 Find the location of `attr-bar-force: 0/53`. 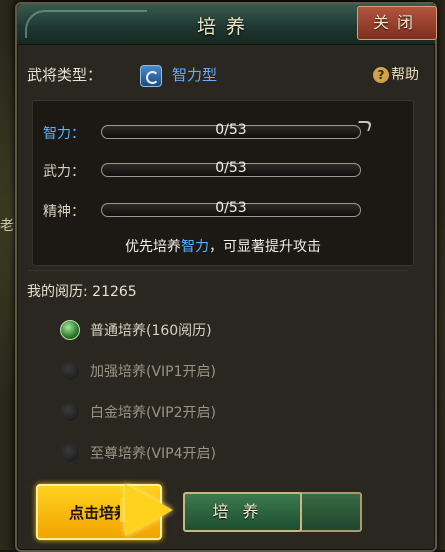

attr-bar-force: 0/53 is located at coordinates (231, 168).